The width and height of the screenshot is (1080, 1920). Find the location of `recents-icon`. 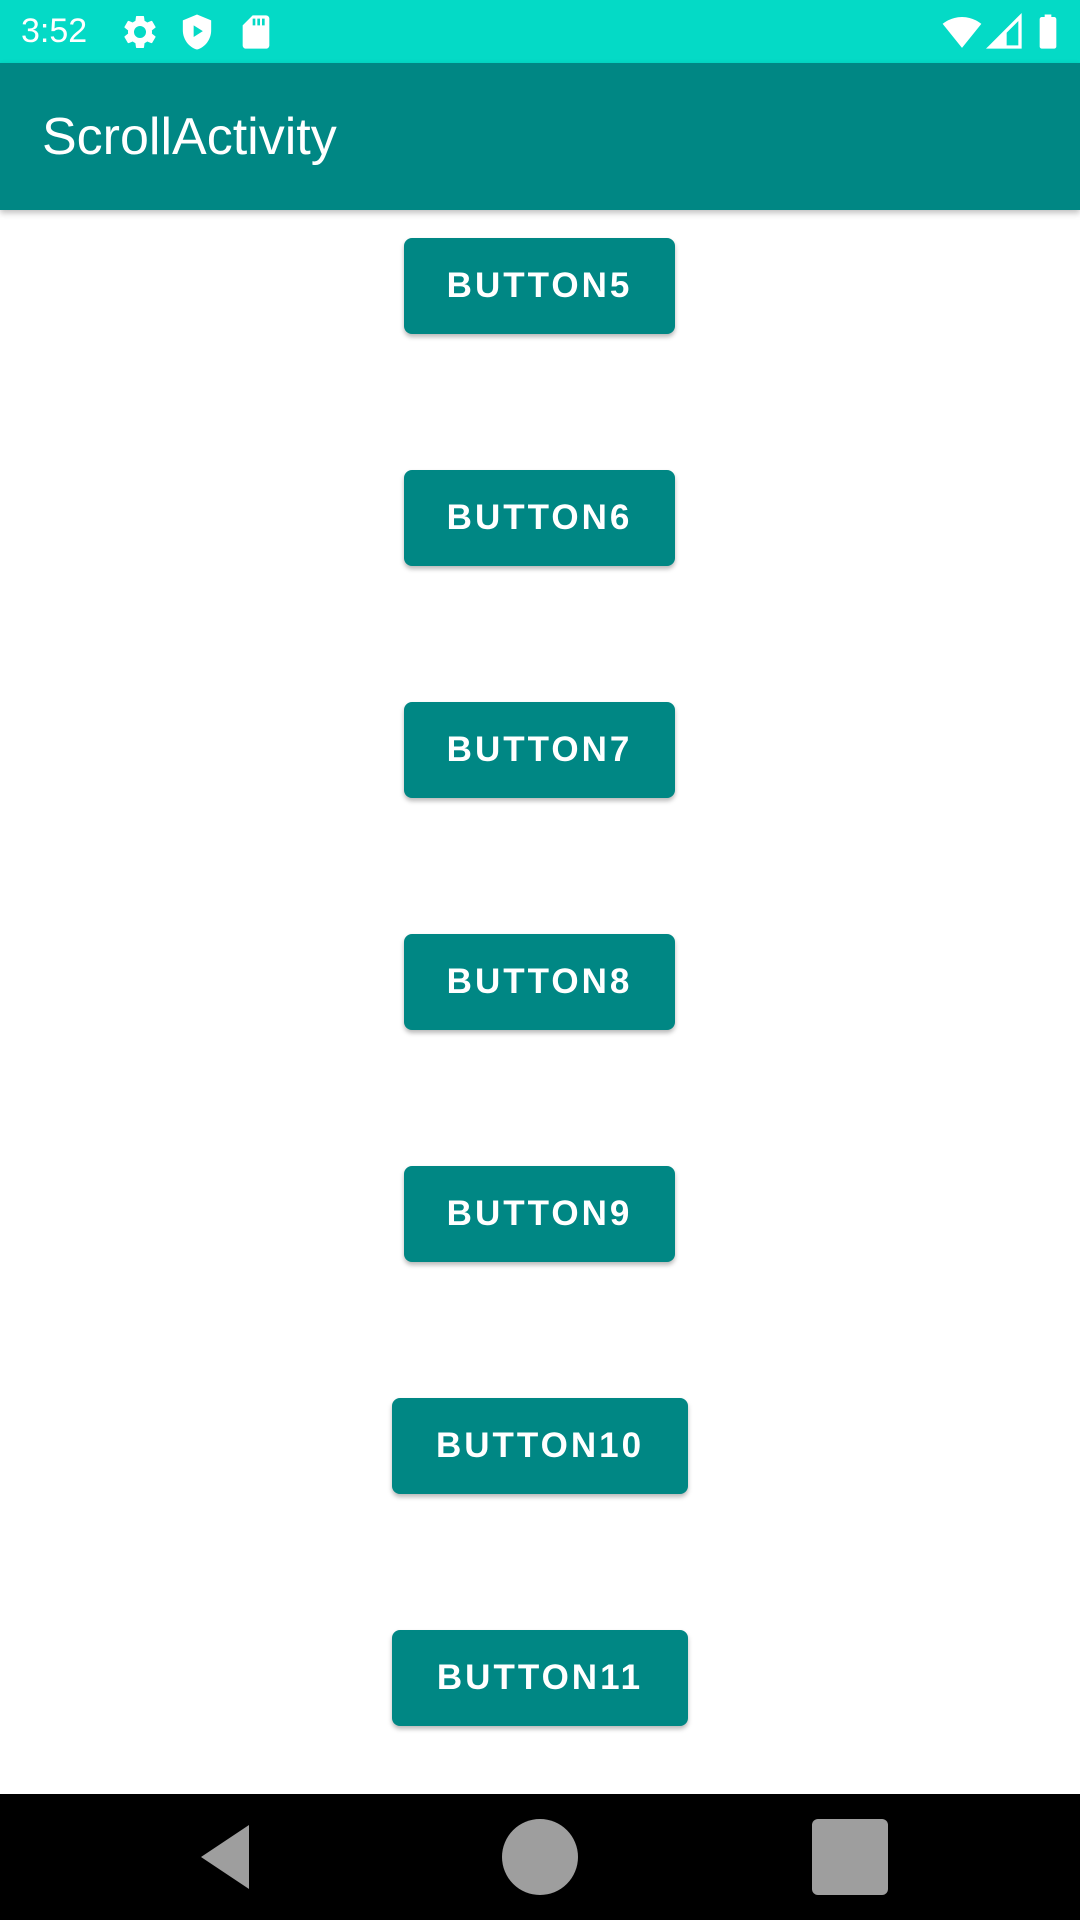

recents-icon is located at coordinates (850, 1857).